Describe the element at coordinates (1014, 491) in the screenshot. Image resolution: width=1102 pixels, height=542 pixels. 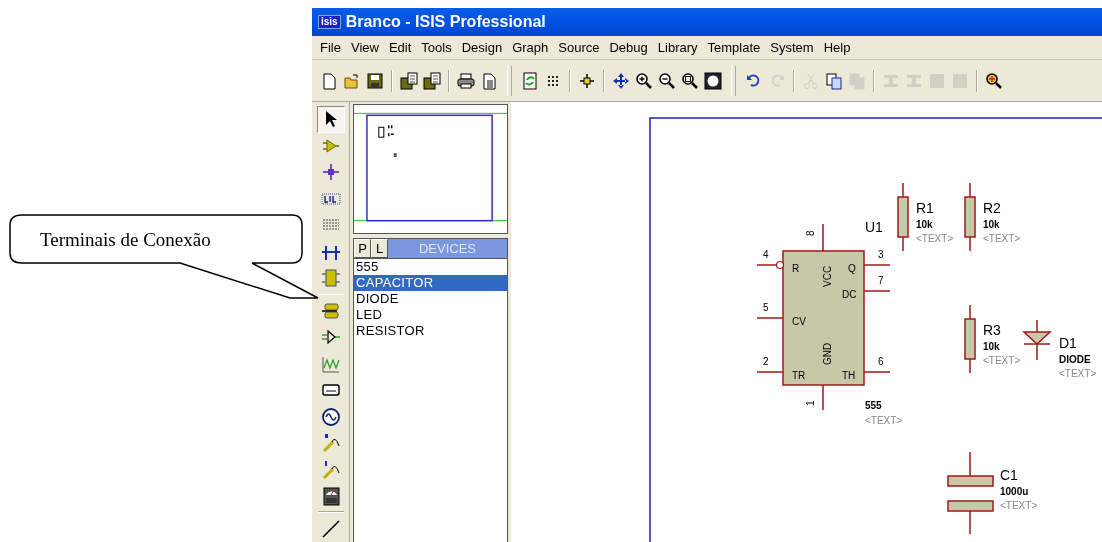
I see `component-value: 1000u` at that location.